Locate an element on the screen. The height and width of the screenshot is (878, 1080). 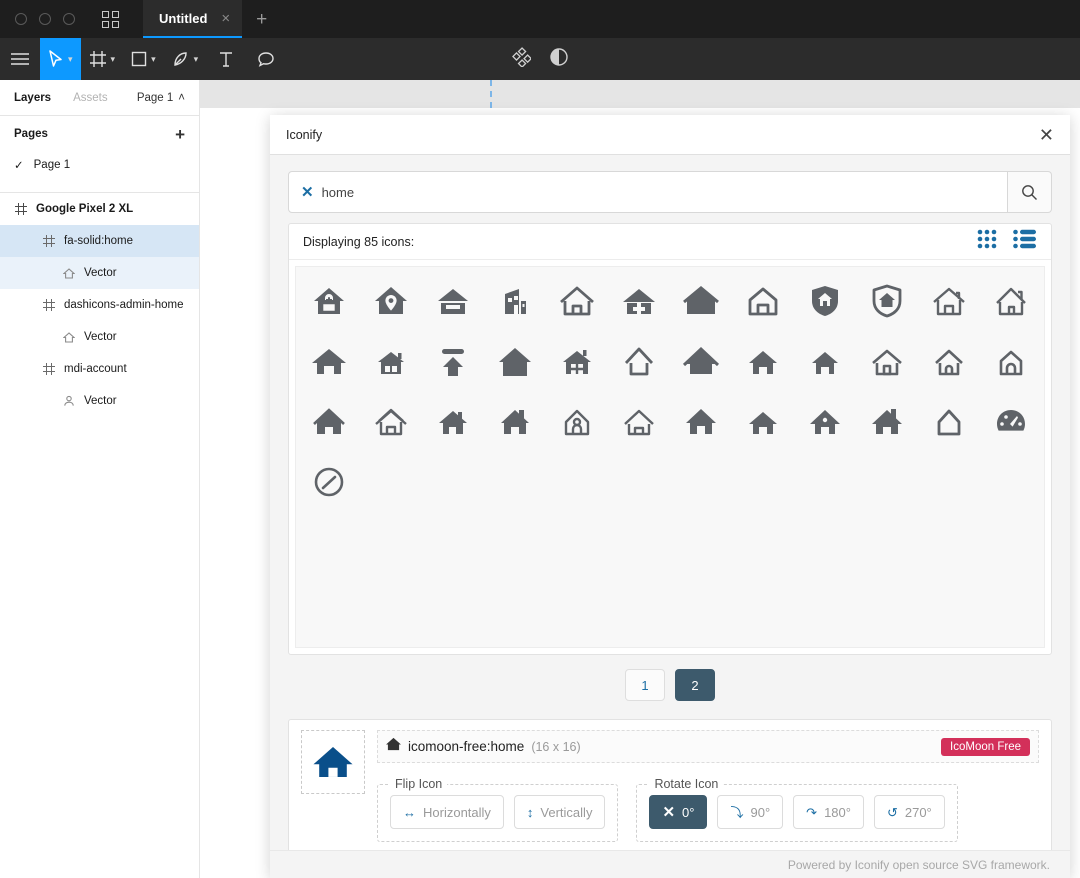
icon-cell-home-solid-roof is located at coordinates (701, 301).